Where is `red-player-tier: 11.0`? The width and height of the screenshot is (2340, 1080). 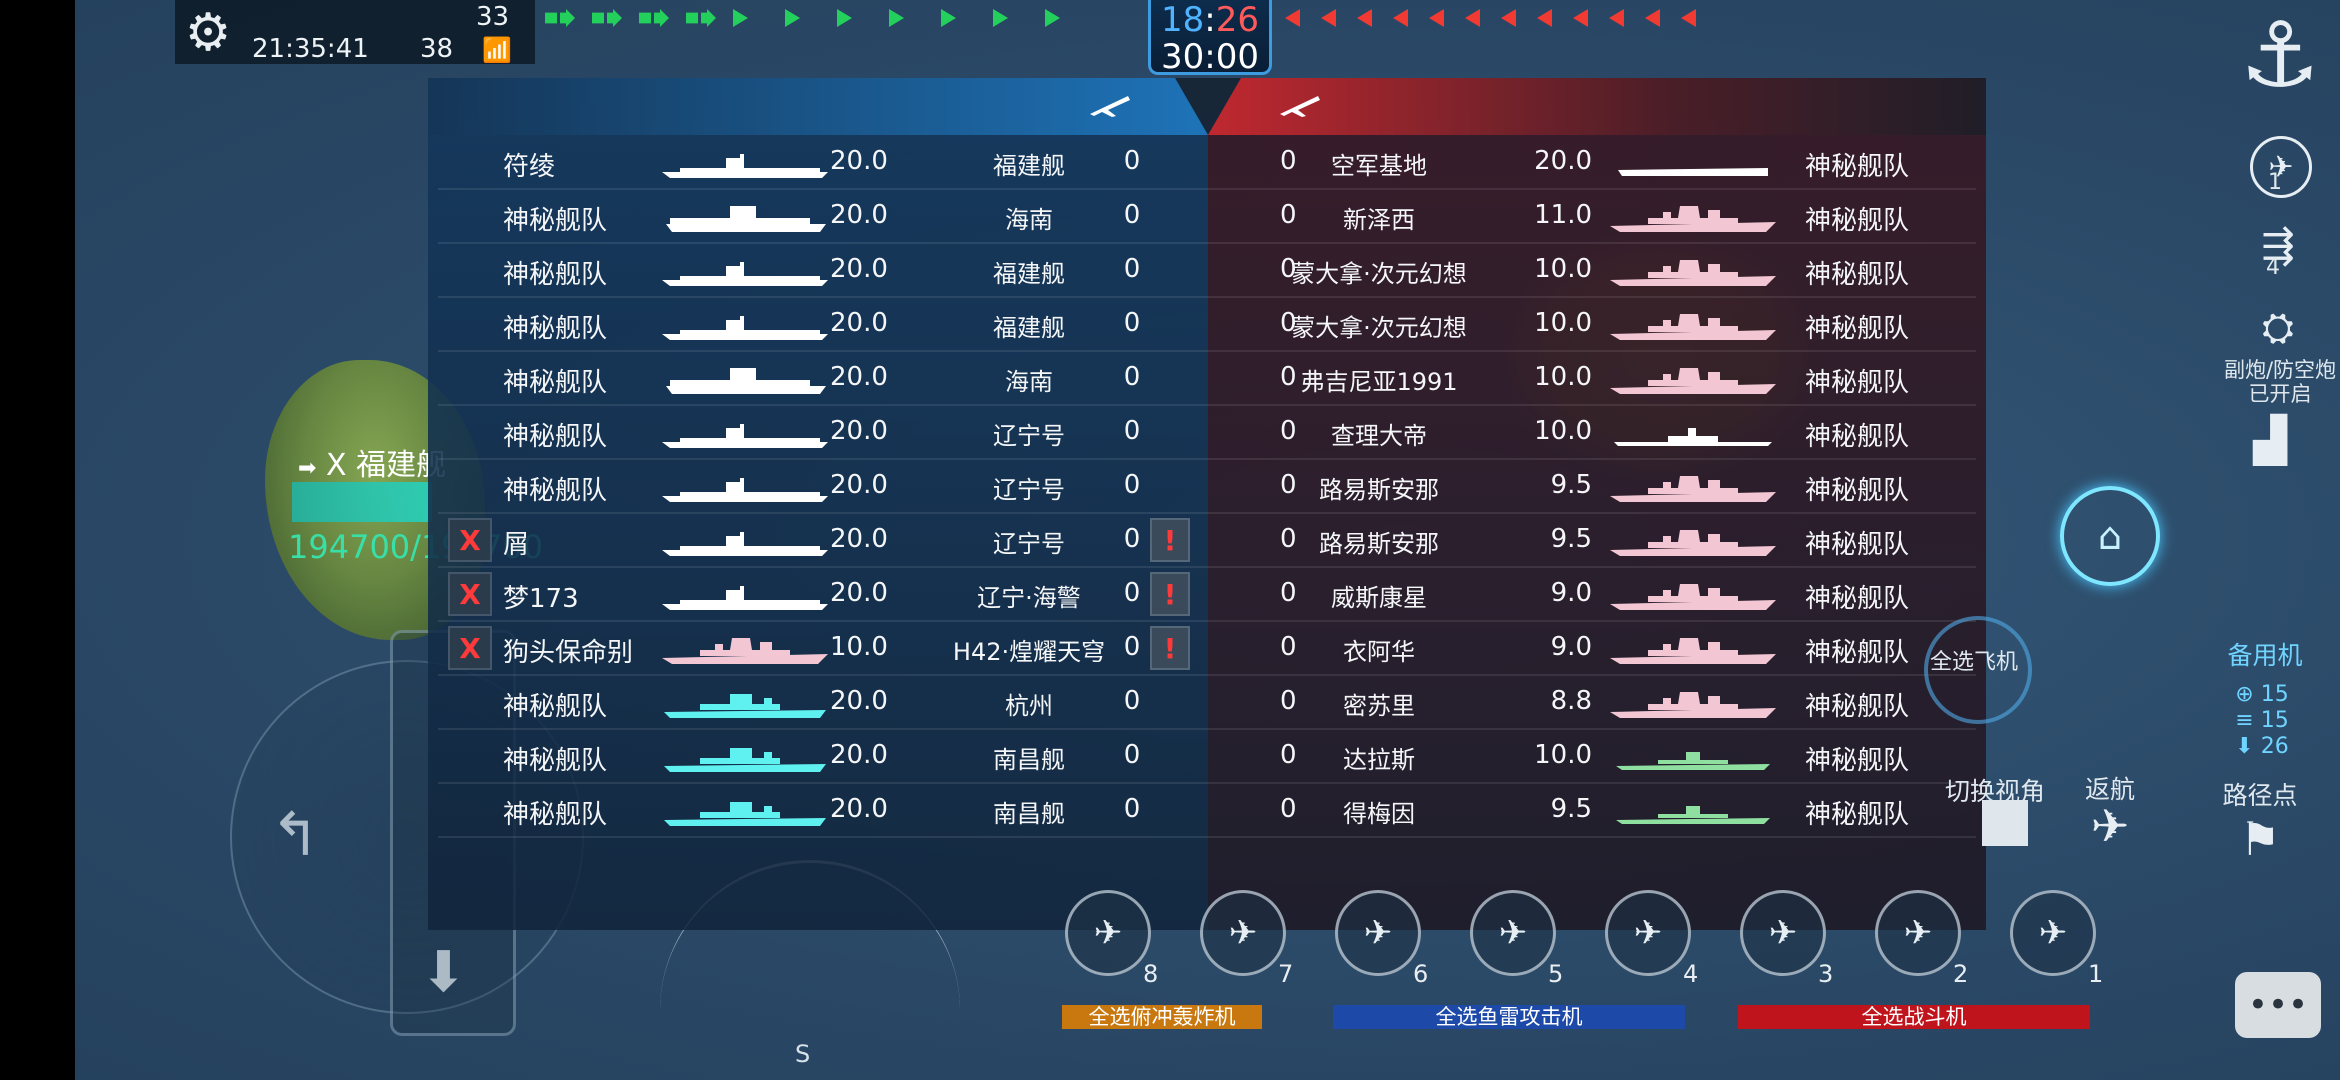 red-player-tier: 11.0 is located at coordinates (1563, 215).